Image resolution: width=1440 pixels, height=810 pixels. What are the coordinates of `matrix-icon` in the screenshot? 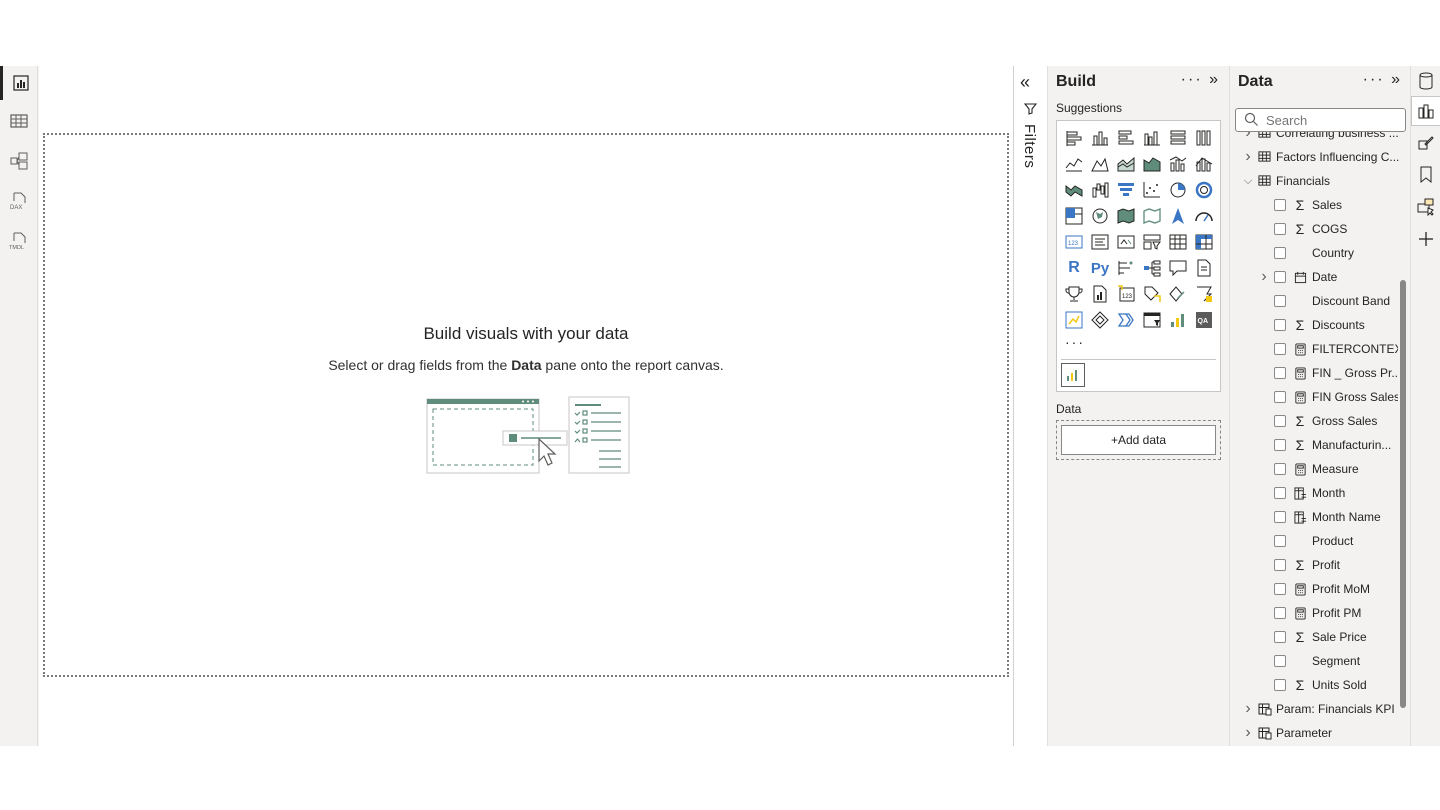 It's located at (1204, 242).